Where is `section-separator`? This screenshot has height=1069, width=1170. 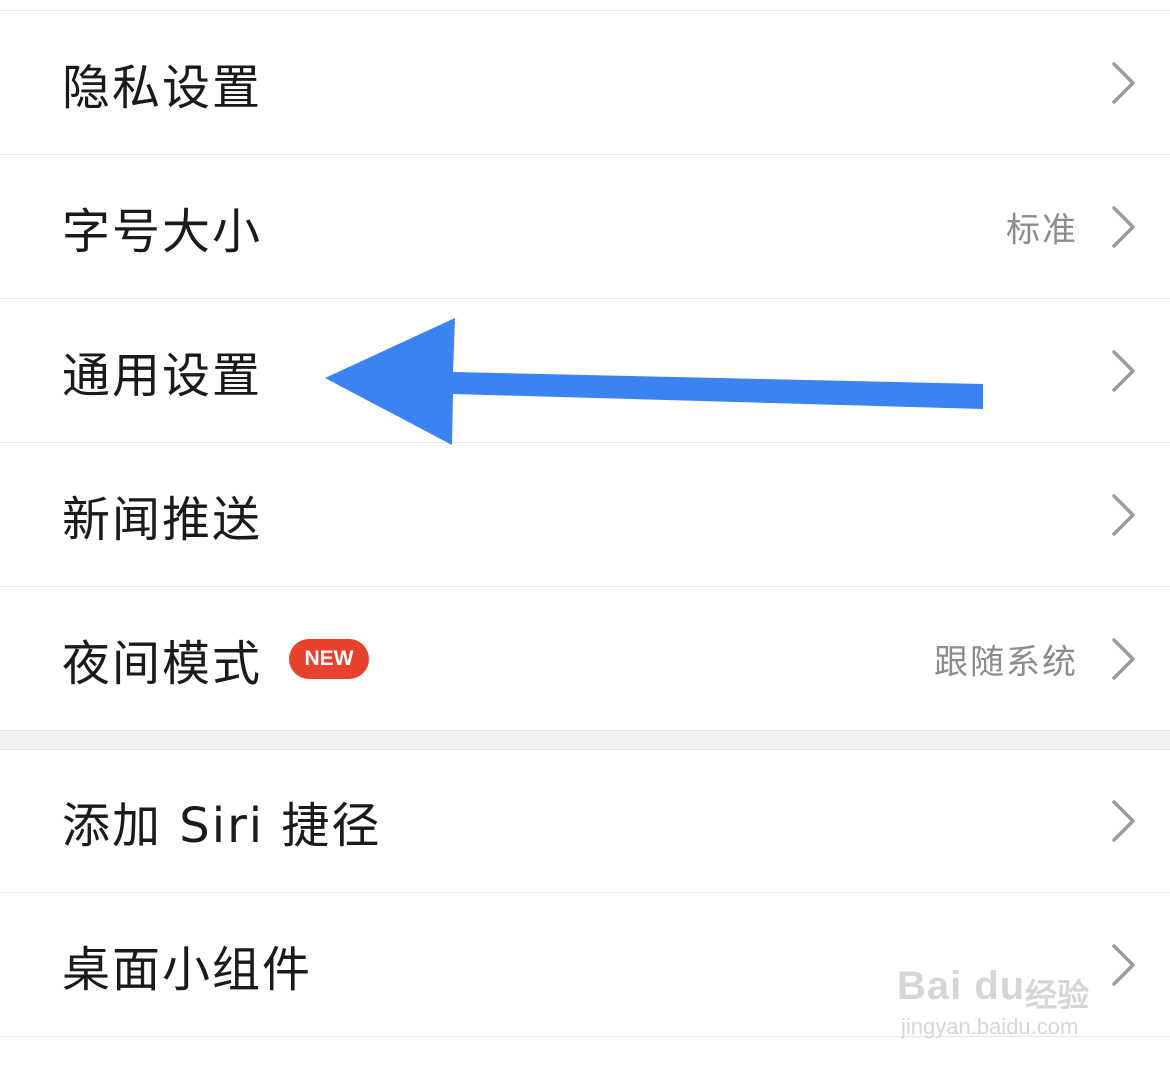 section-separator is located at coordinates (585, 740).